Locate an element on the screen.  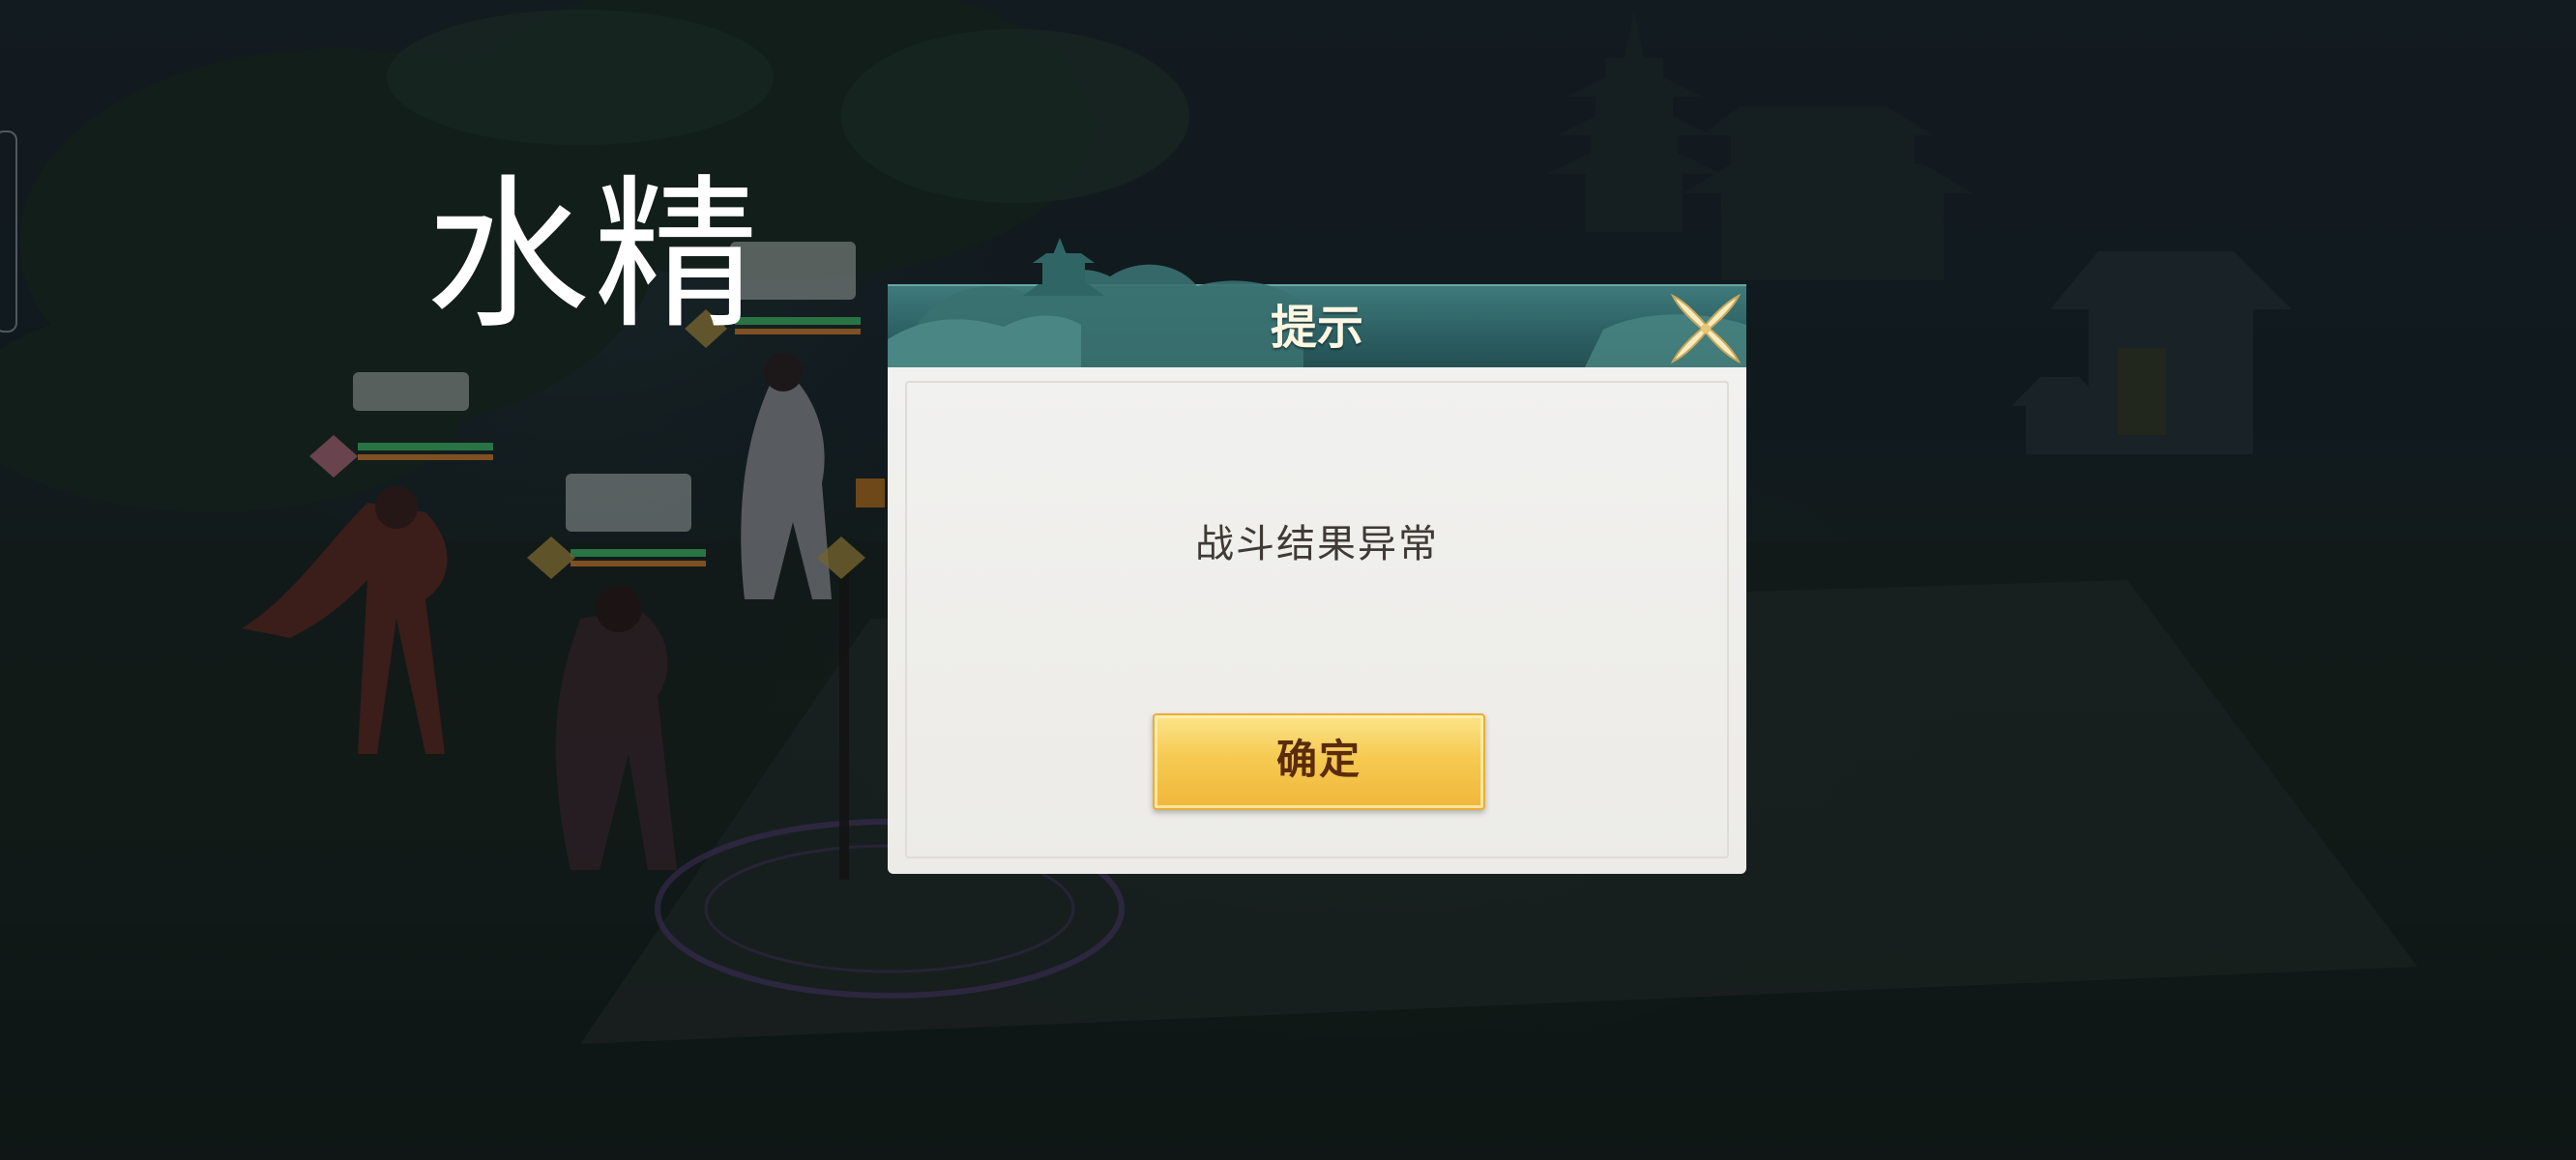
confirm-button: 确定 is located at coordinates (1319, 762).